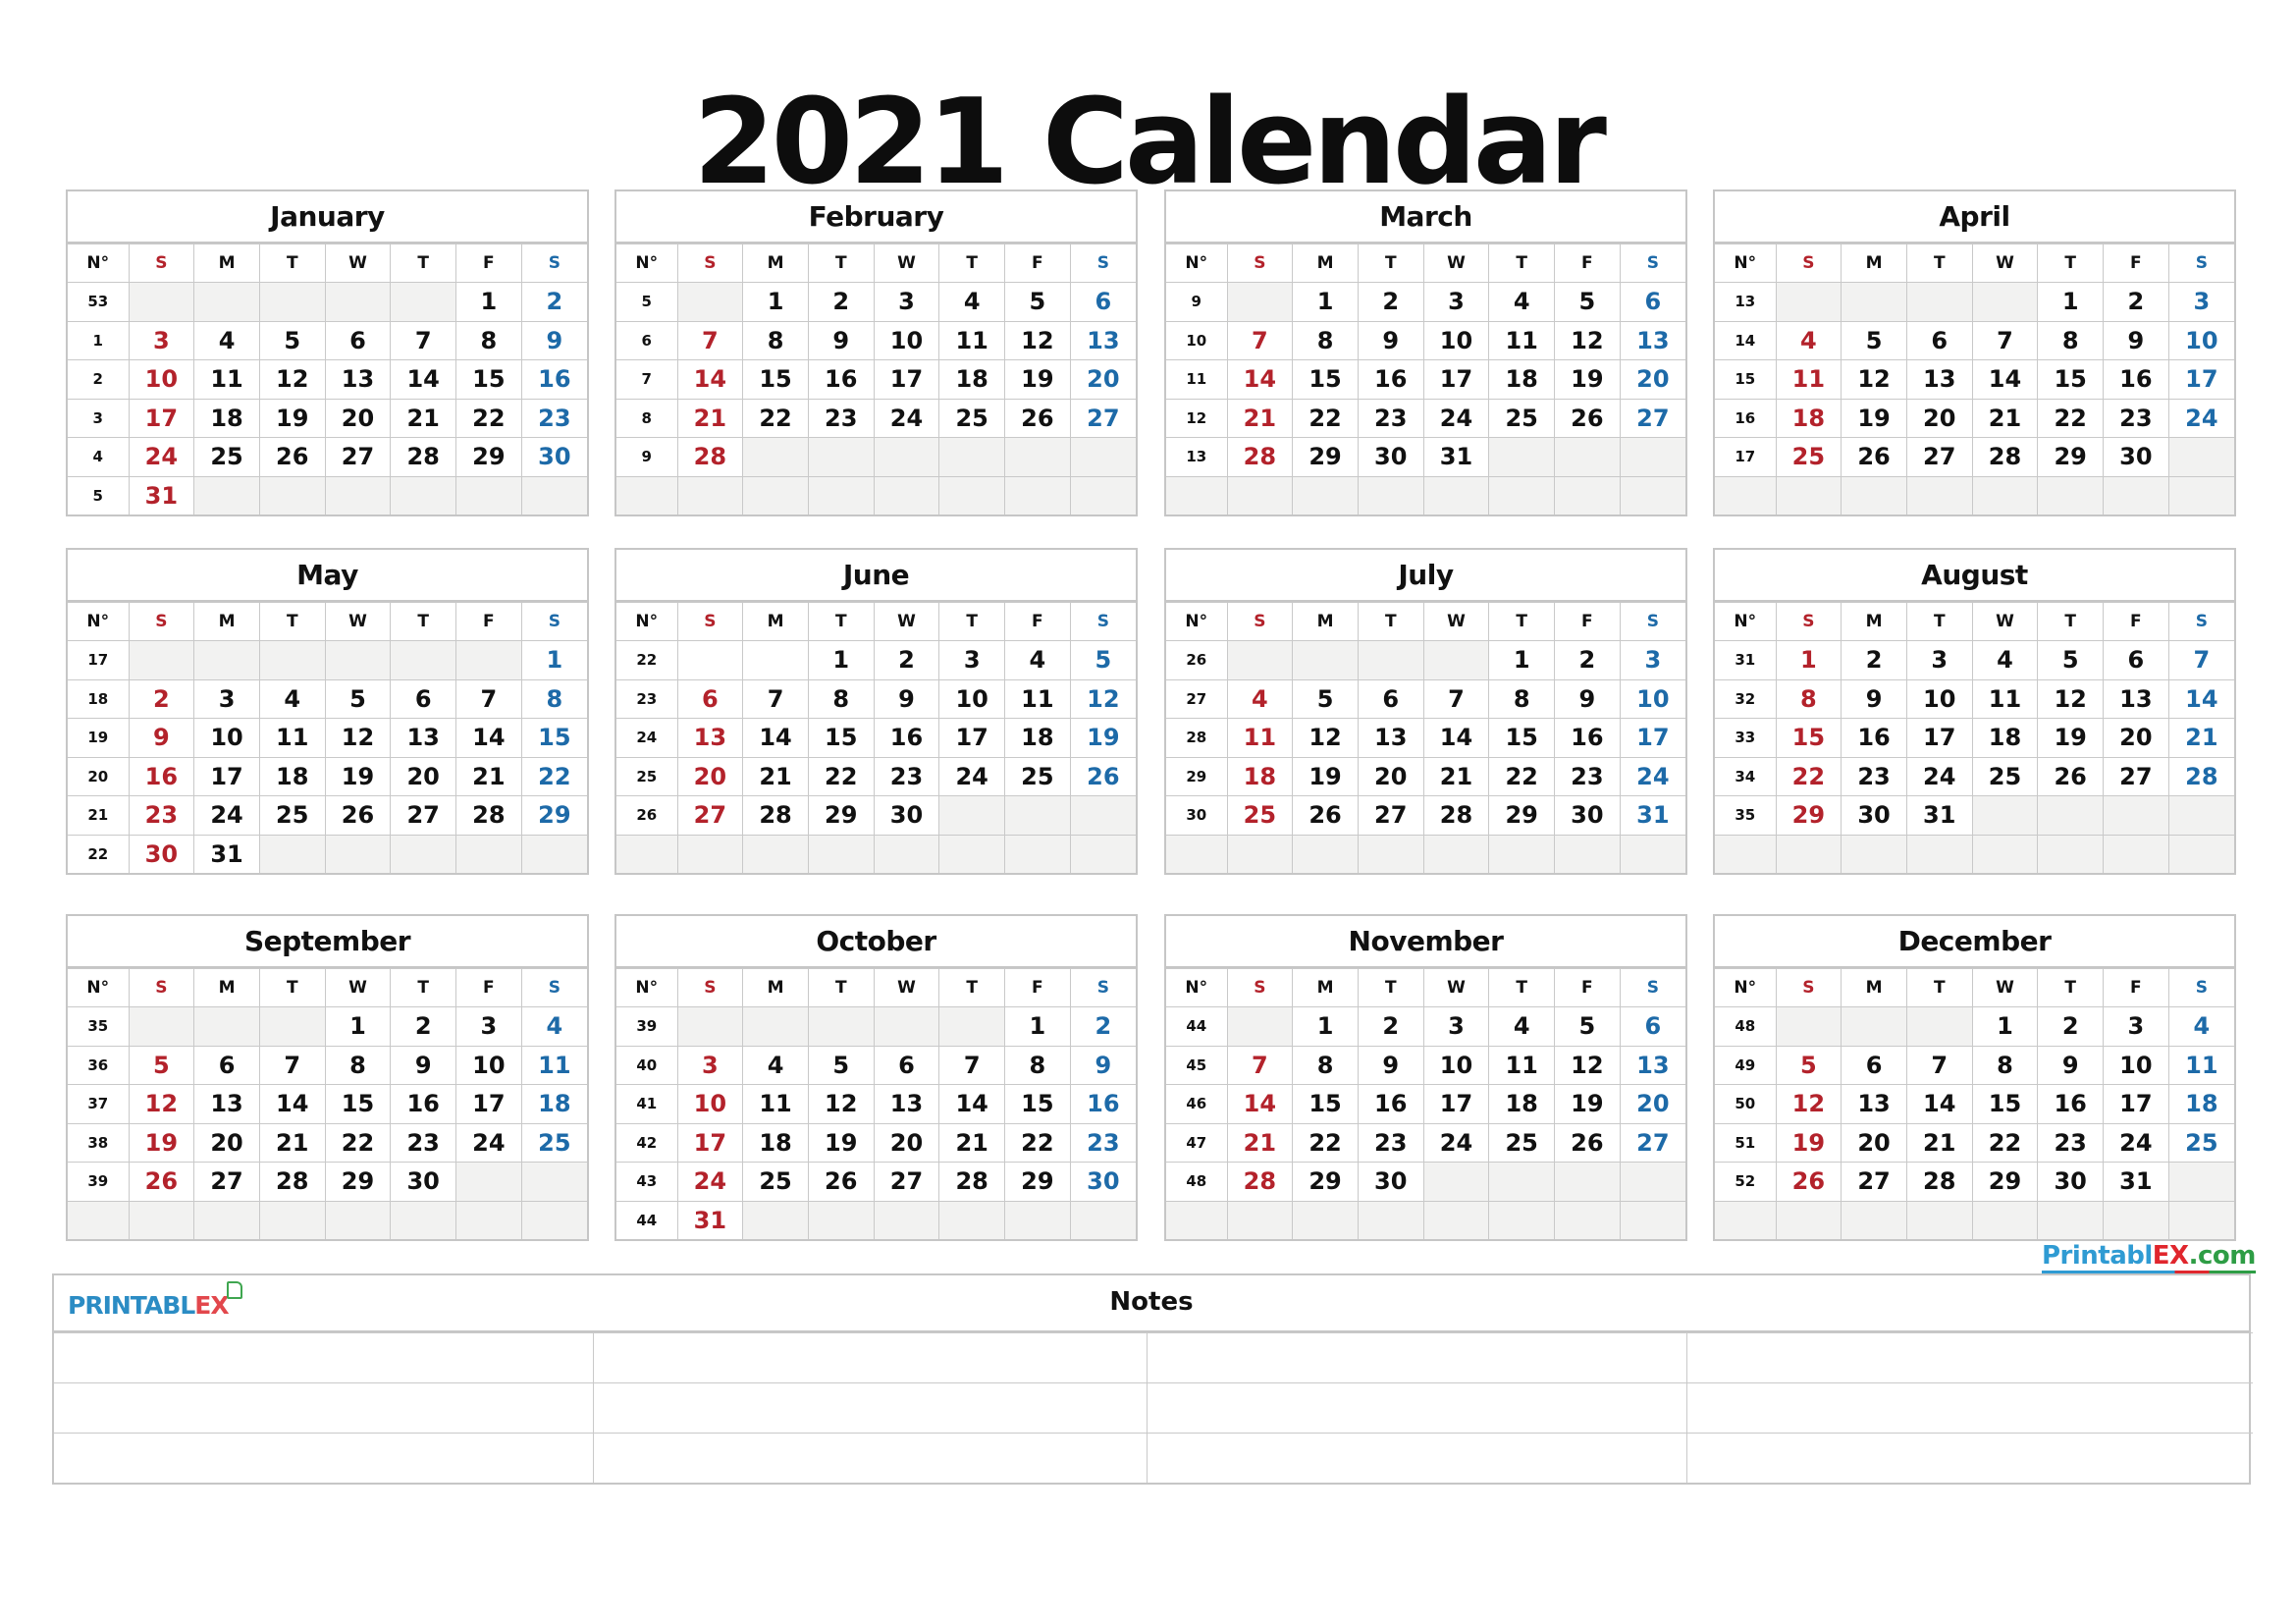  Describe the element at coordinates (710, 698) in the screenshot. I see `day-cell: 6` at that location.